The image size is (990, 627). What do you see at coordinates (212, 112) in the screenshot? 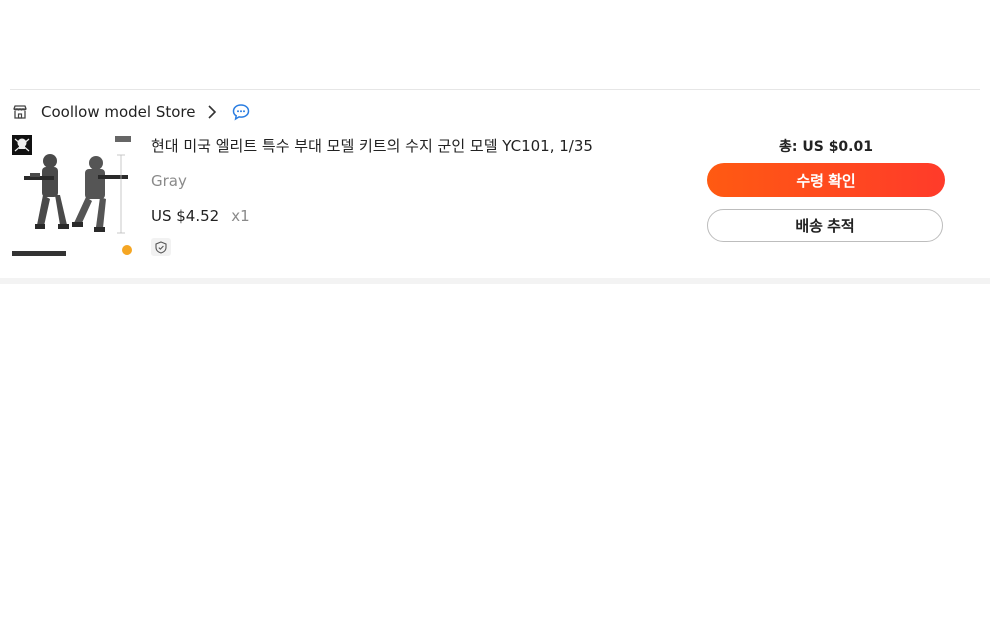
I see `chevron-right-icon` at bounding box center [212, 112].